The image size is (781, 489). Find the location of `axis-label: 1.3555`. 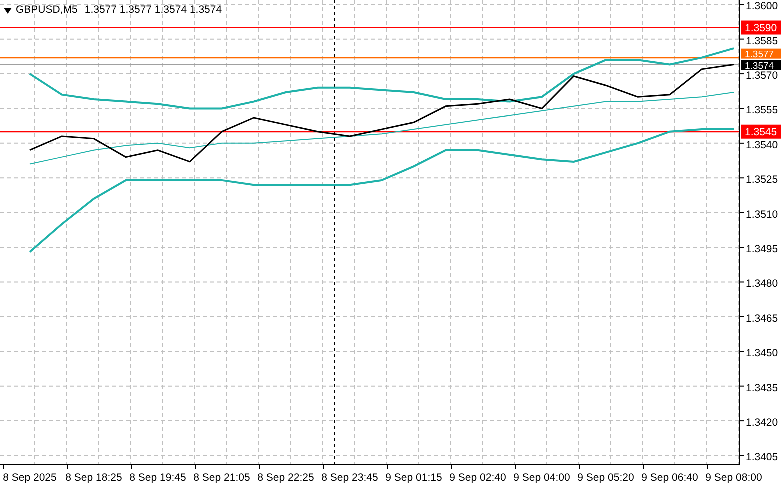

axis-label: 1.3555 is located at coordinates (762, 110).